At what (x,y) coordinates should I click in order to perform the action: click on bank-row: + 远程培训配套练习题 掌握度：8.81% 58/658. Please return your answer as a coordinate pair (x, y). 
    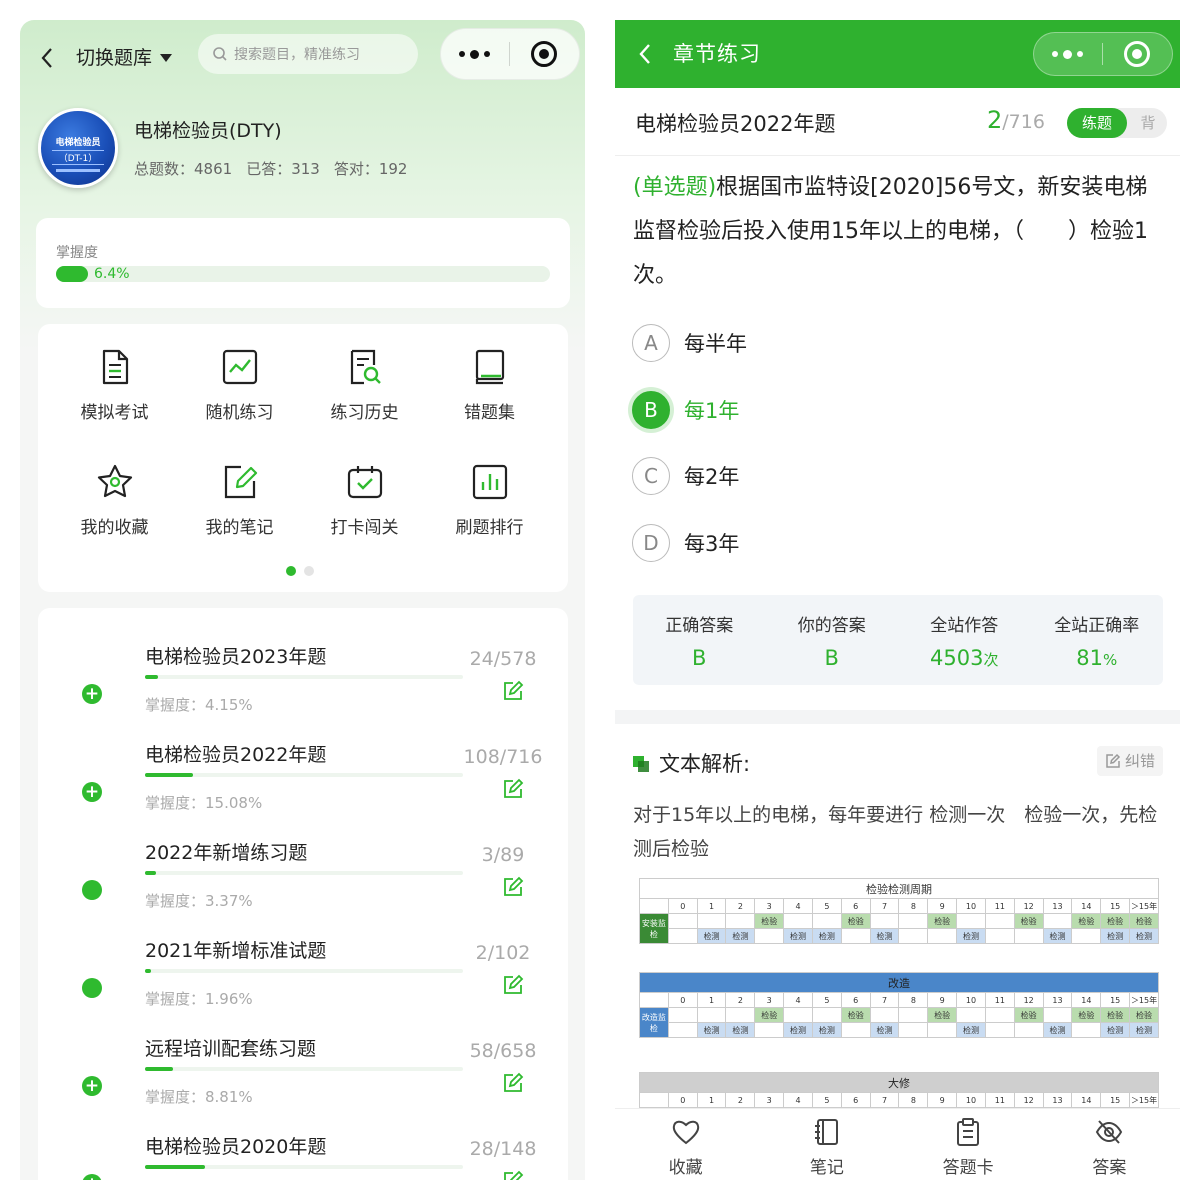
    Looking at the image, I should click on (303, 1071).